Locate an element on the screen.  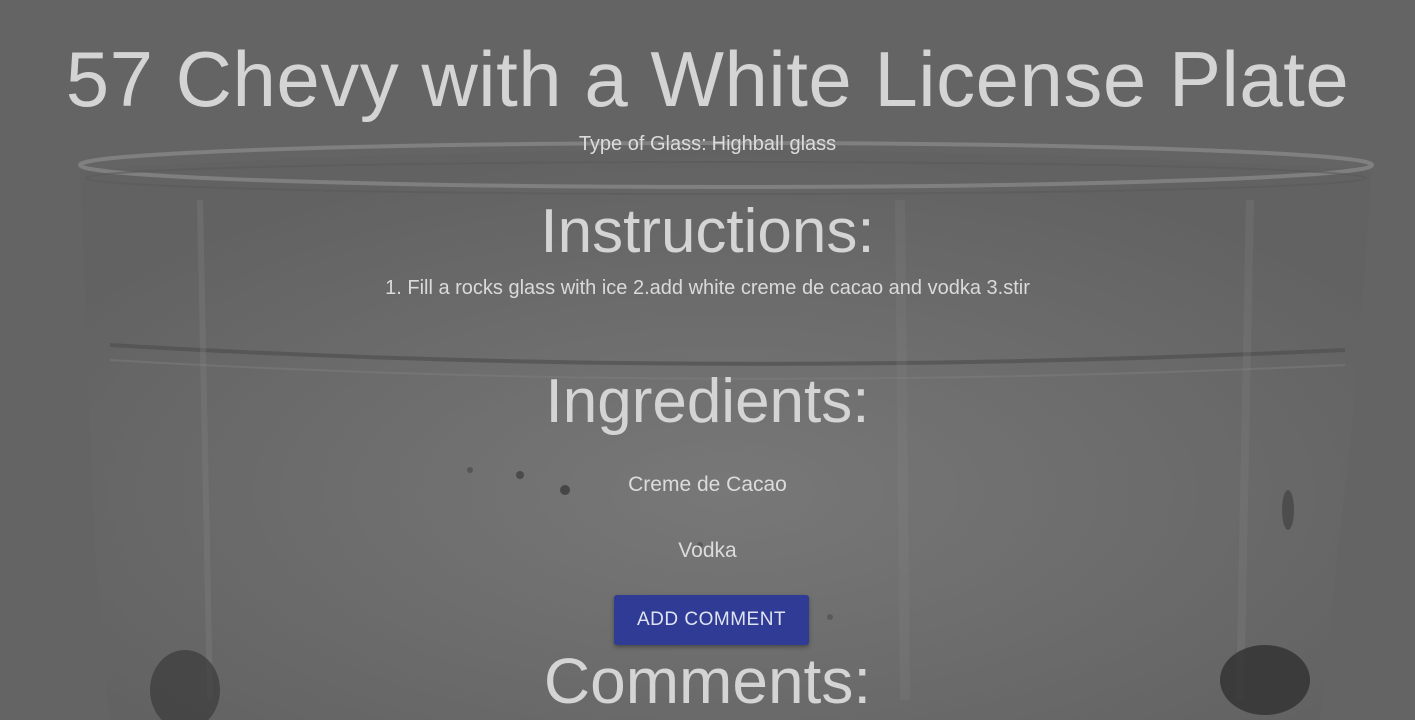
glass-type-label: Type of Glass: is located at coordinates (642, 144).